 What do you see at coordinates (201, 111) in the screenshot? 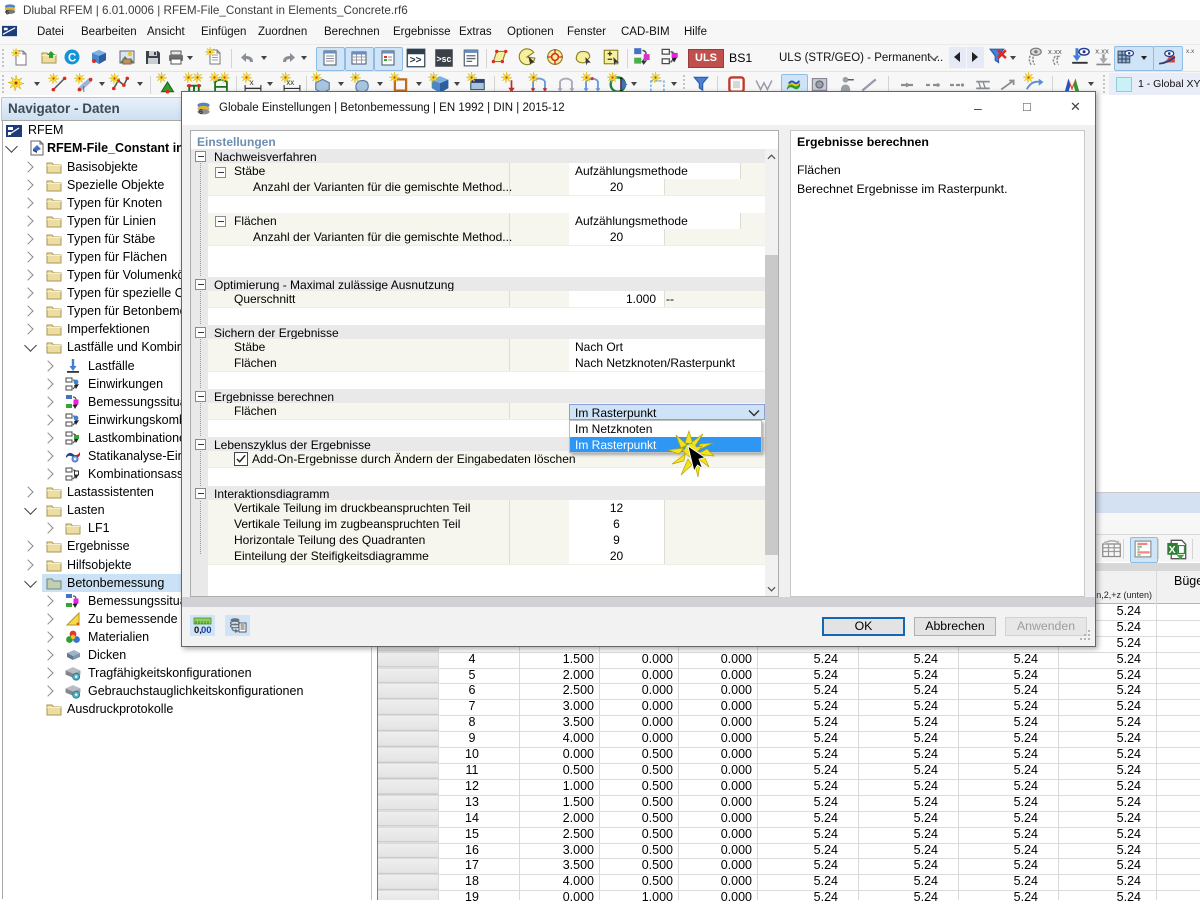
I see `svg-text: 6` at bounding box center [201, 111].